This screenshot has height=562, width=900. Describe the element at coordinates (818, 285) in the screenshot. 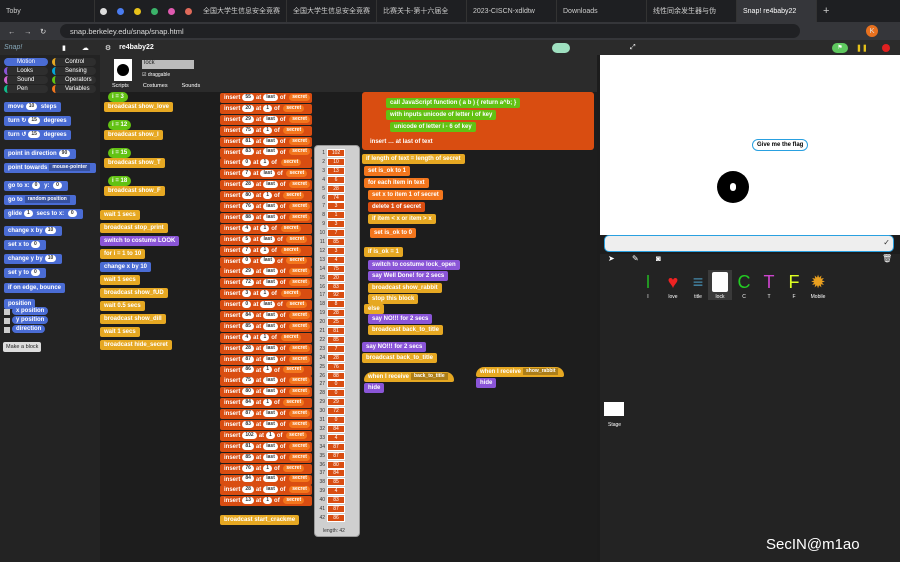

I see `sprite-mobile: ✹ Mobile` at that location.